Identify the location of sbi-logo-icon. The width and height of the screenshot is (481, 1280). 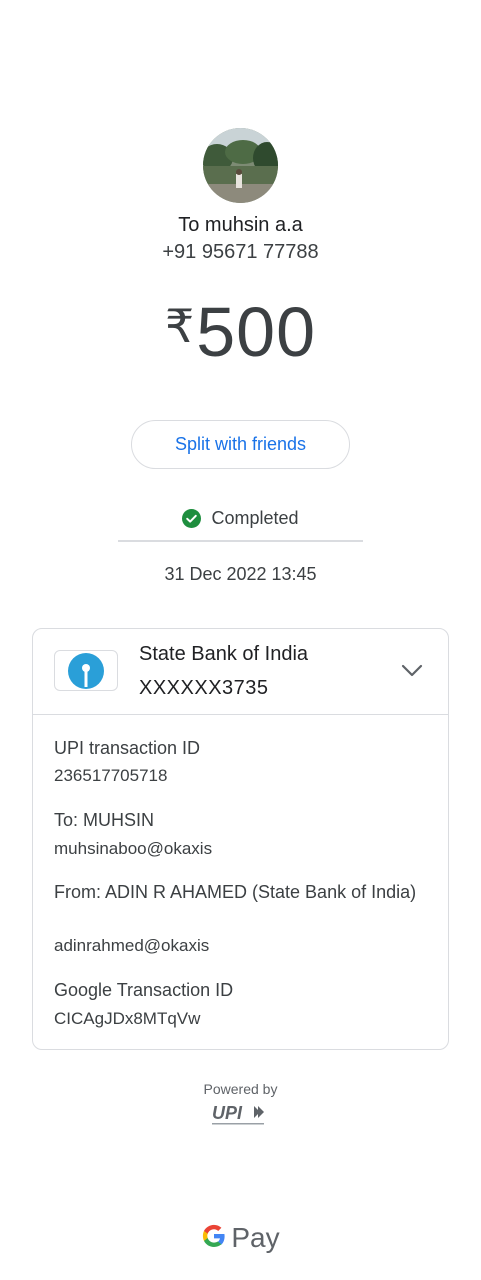
(86, 670).